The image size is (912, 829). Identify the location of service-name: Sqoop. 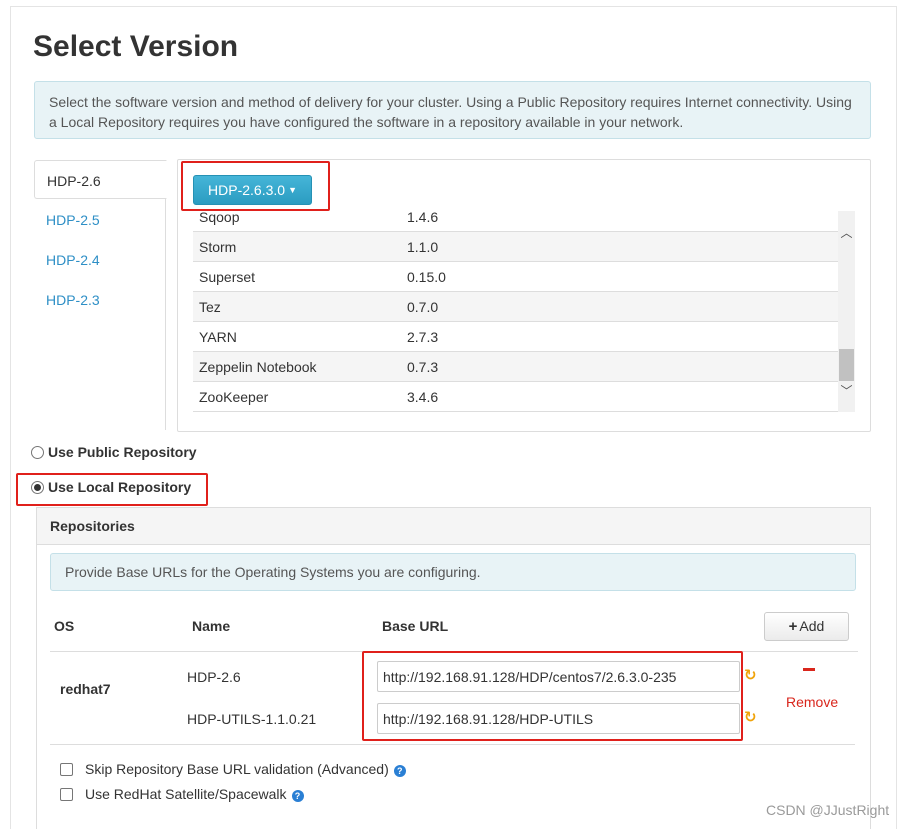
(219, 218).